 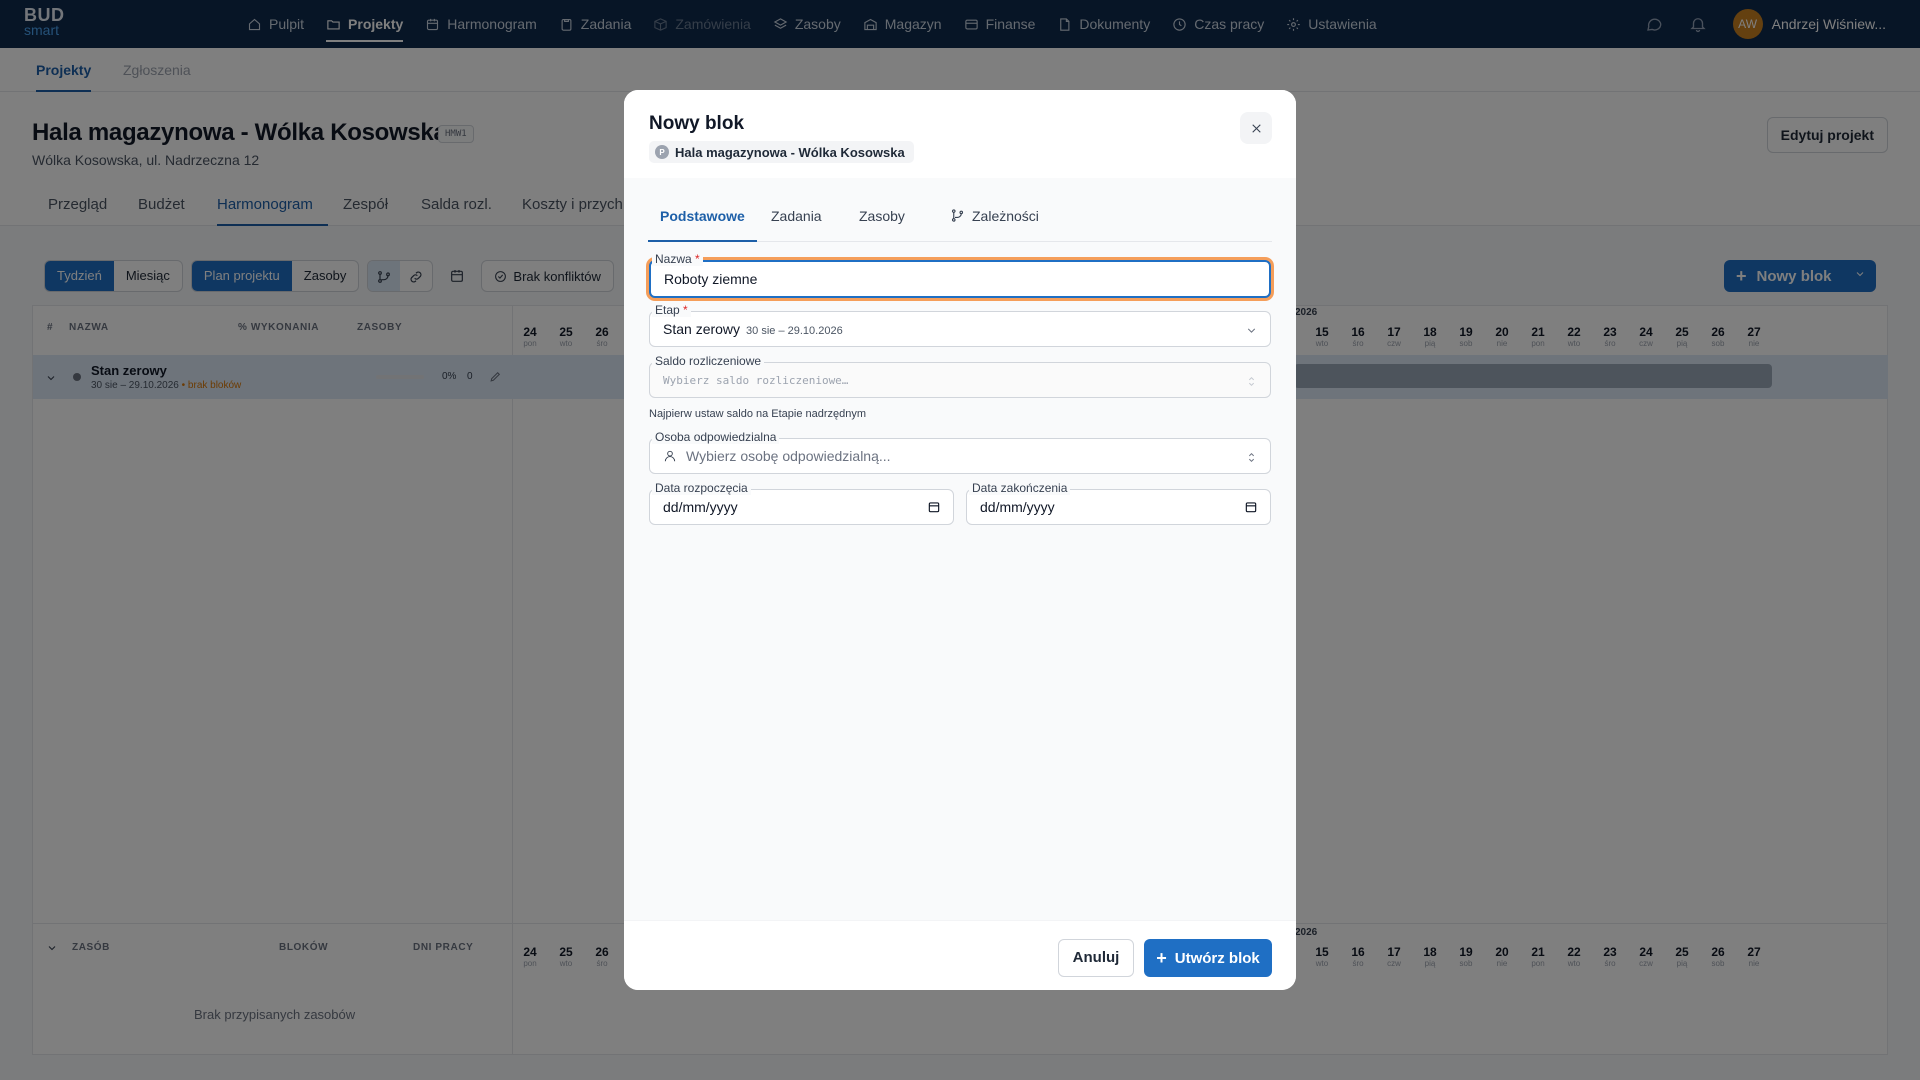 What do you see at coordinates (662, 152) in the screenshot?
I see `project-initial-icon: P` at bounding box center [662, 152].